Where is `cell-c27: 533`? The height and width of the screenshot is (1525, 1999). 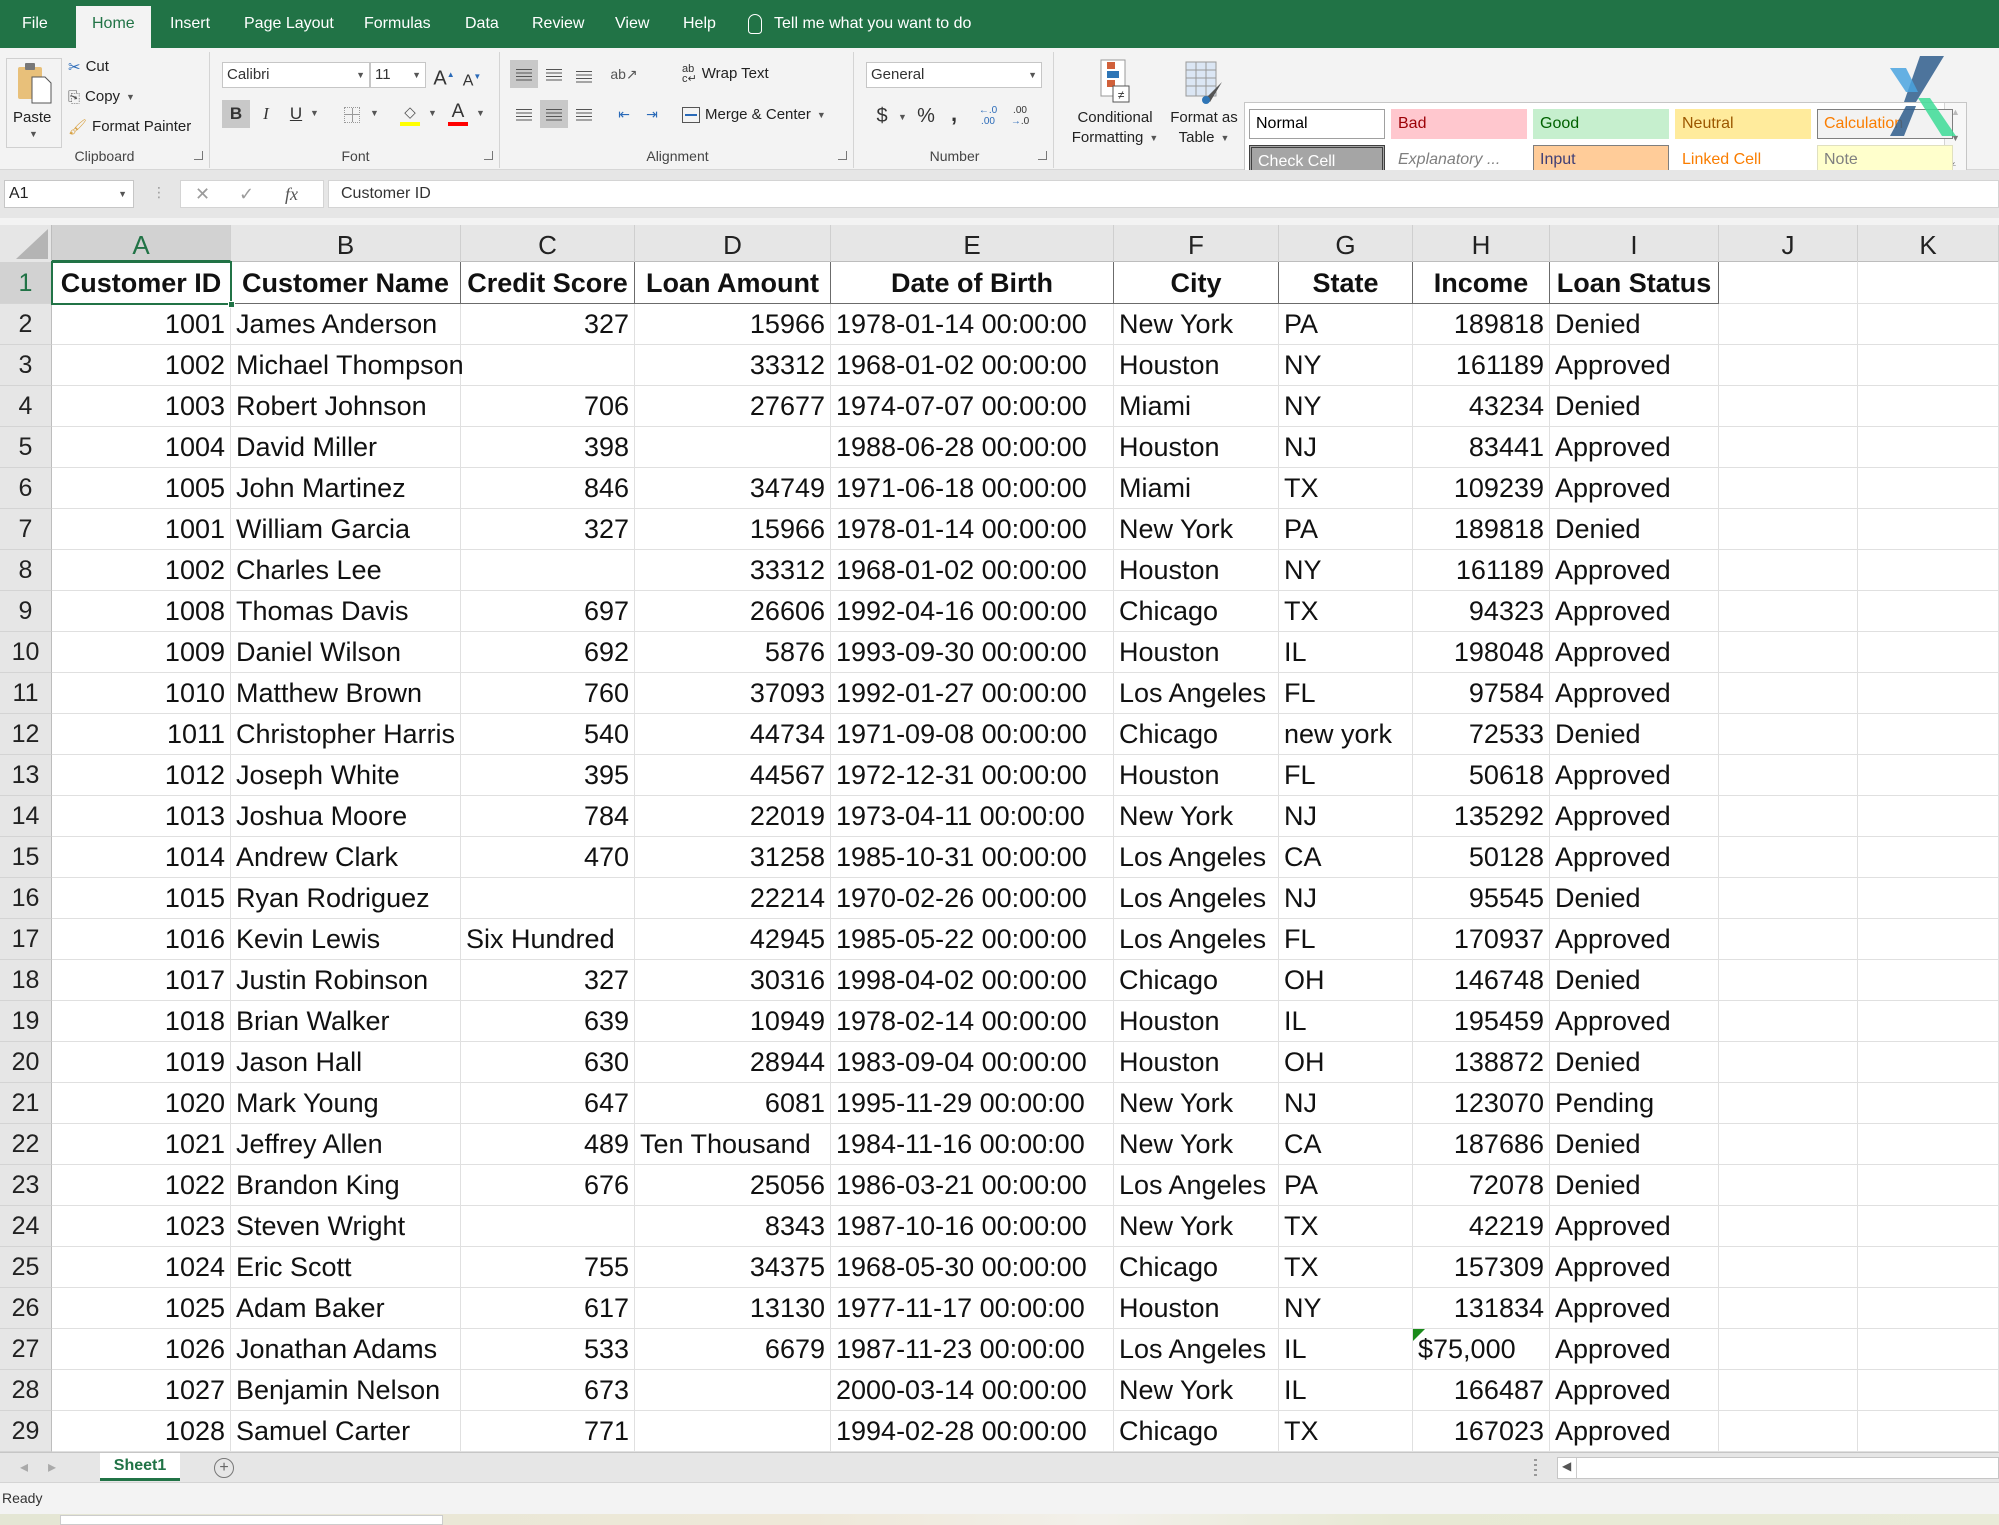
cell-c27: 533 is located at coordinates (548, 1349).